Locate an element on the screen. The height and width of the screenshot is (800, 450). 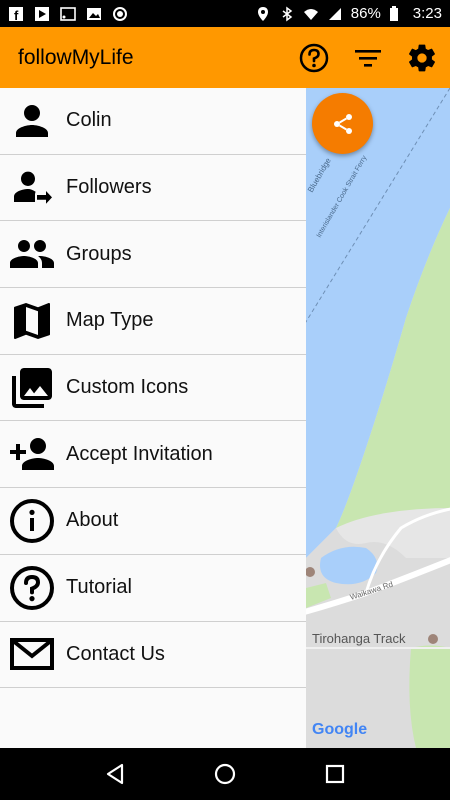
map-label-place: Tirohanga Track is located at coordinates (359, 638).